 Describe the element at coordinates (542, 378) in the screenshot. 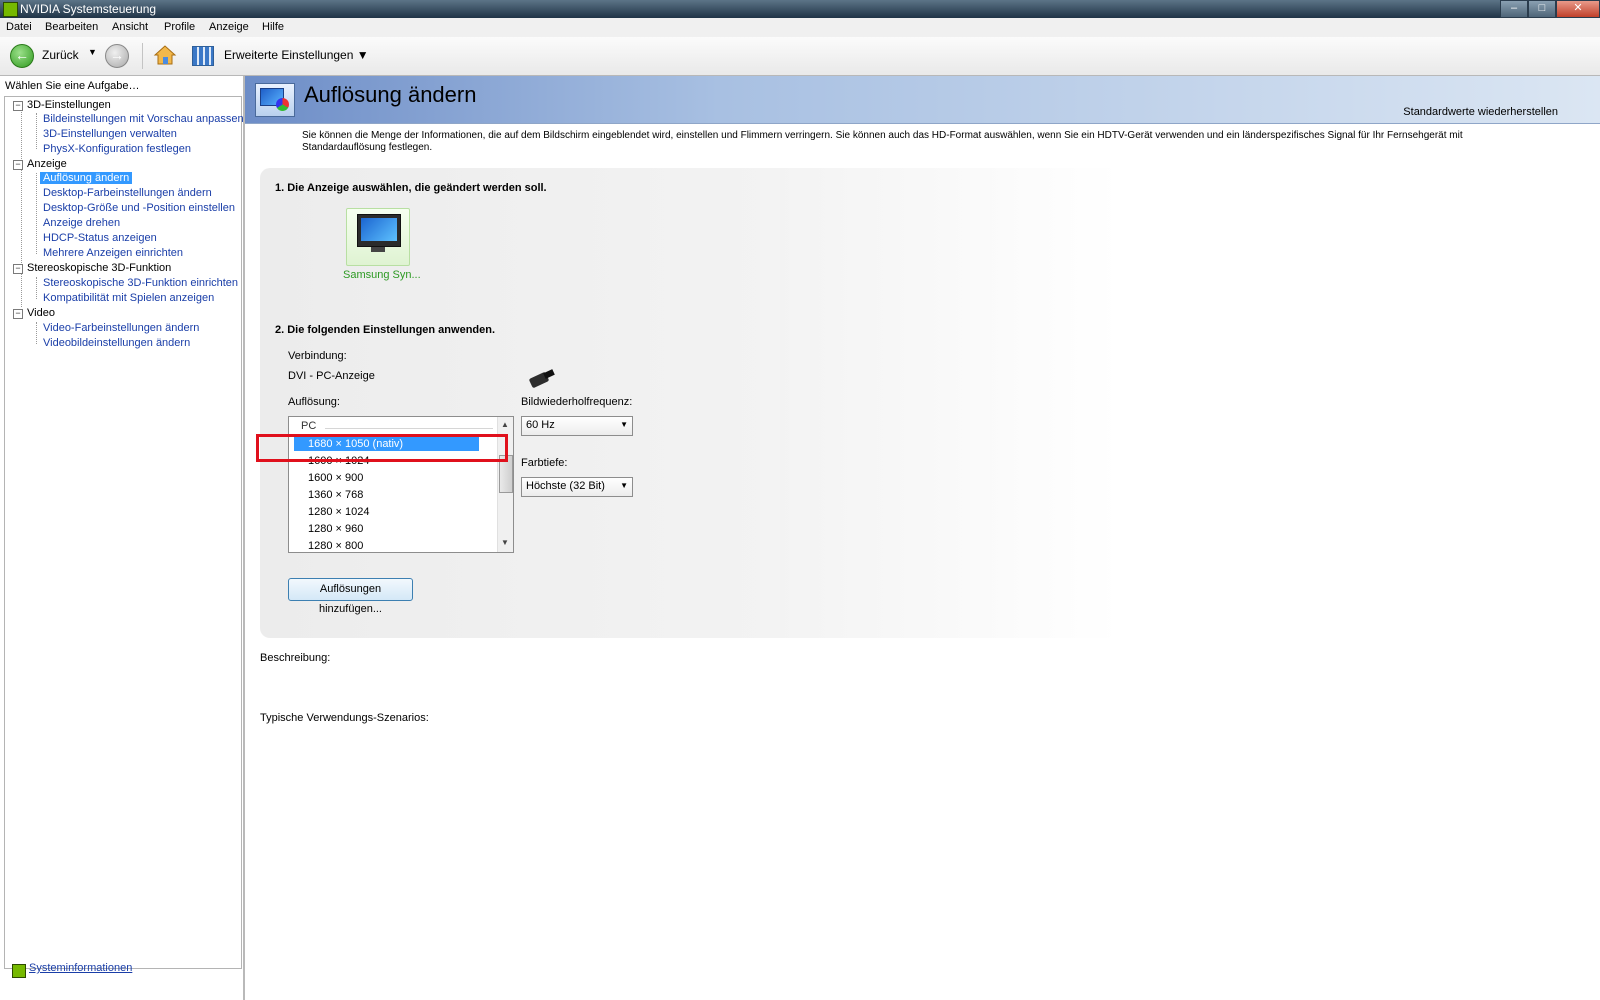

I see `dvi-connector-icon` at that location.